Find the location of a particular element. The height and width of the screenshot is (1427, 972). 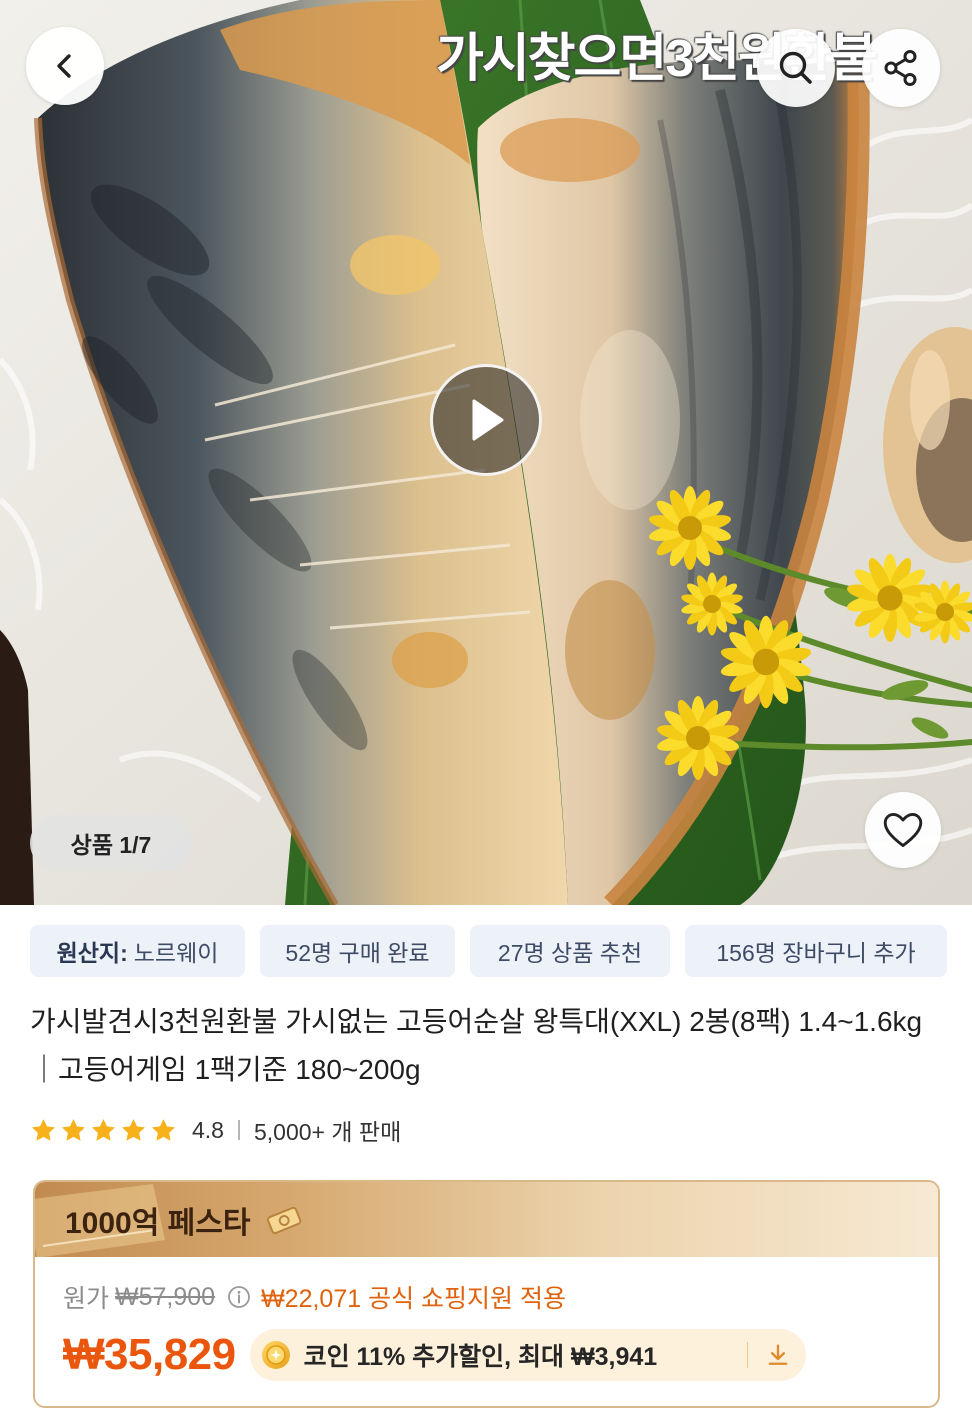

download-icon is located at coordinates (778, 1355).